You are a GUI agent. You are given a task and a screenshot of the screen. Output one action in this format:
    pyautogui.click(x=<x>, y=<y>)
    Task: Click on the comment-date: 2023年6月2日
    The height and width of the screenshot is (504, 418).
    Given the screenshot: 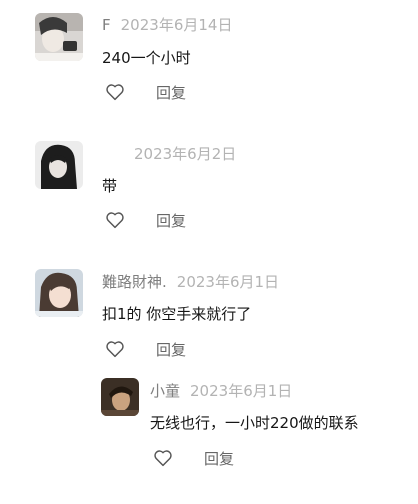 What is the action you would take?
    pyautogui.click(x=185, y=154)
    